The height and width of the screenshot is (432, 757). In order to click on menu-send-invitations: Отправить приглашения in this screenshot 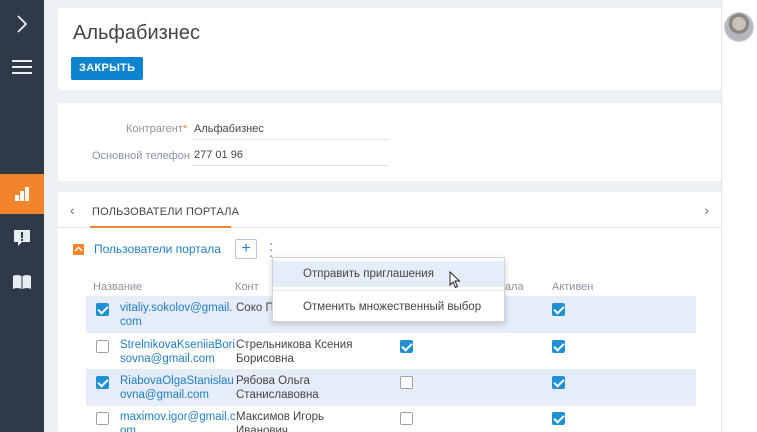, I will do `click(388, 274)`.